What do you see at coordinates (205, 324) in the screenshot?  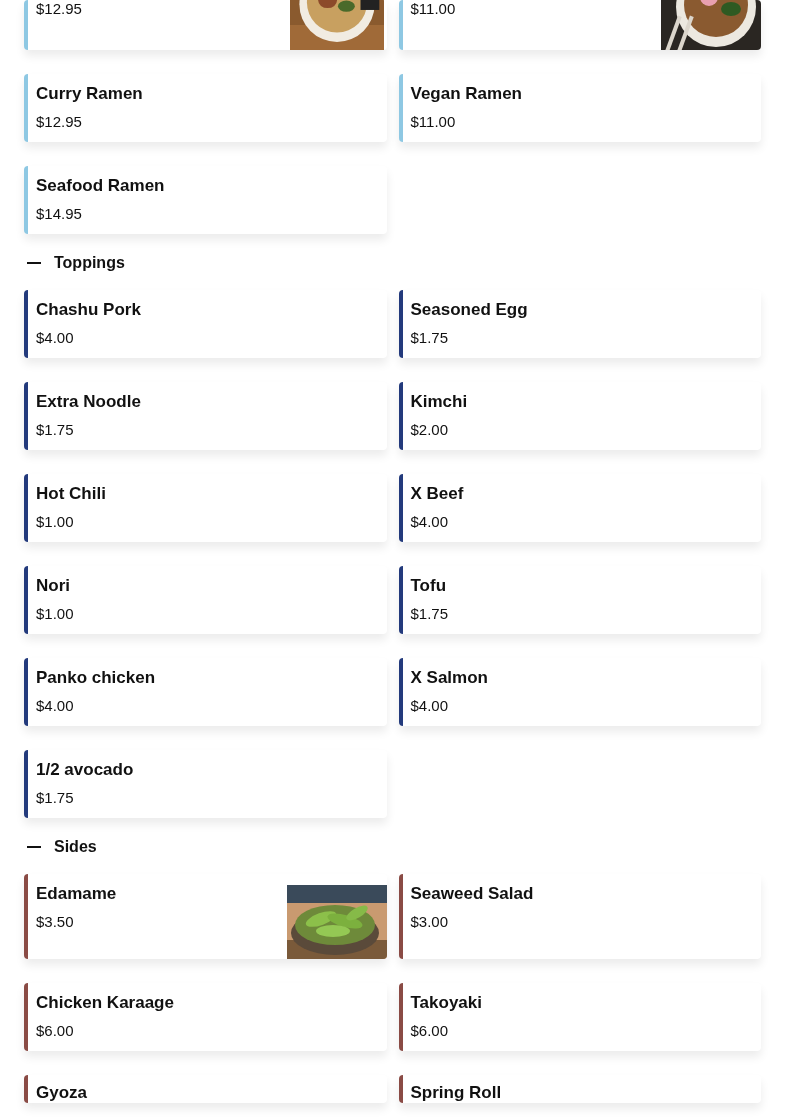 I see `menu-item-card: Chashu Pork $4.00` at bounding box center [205, 324].